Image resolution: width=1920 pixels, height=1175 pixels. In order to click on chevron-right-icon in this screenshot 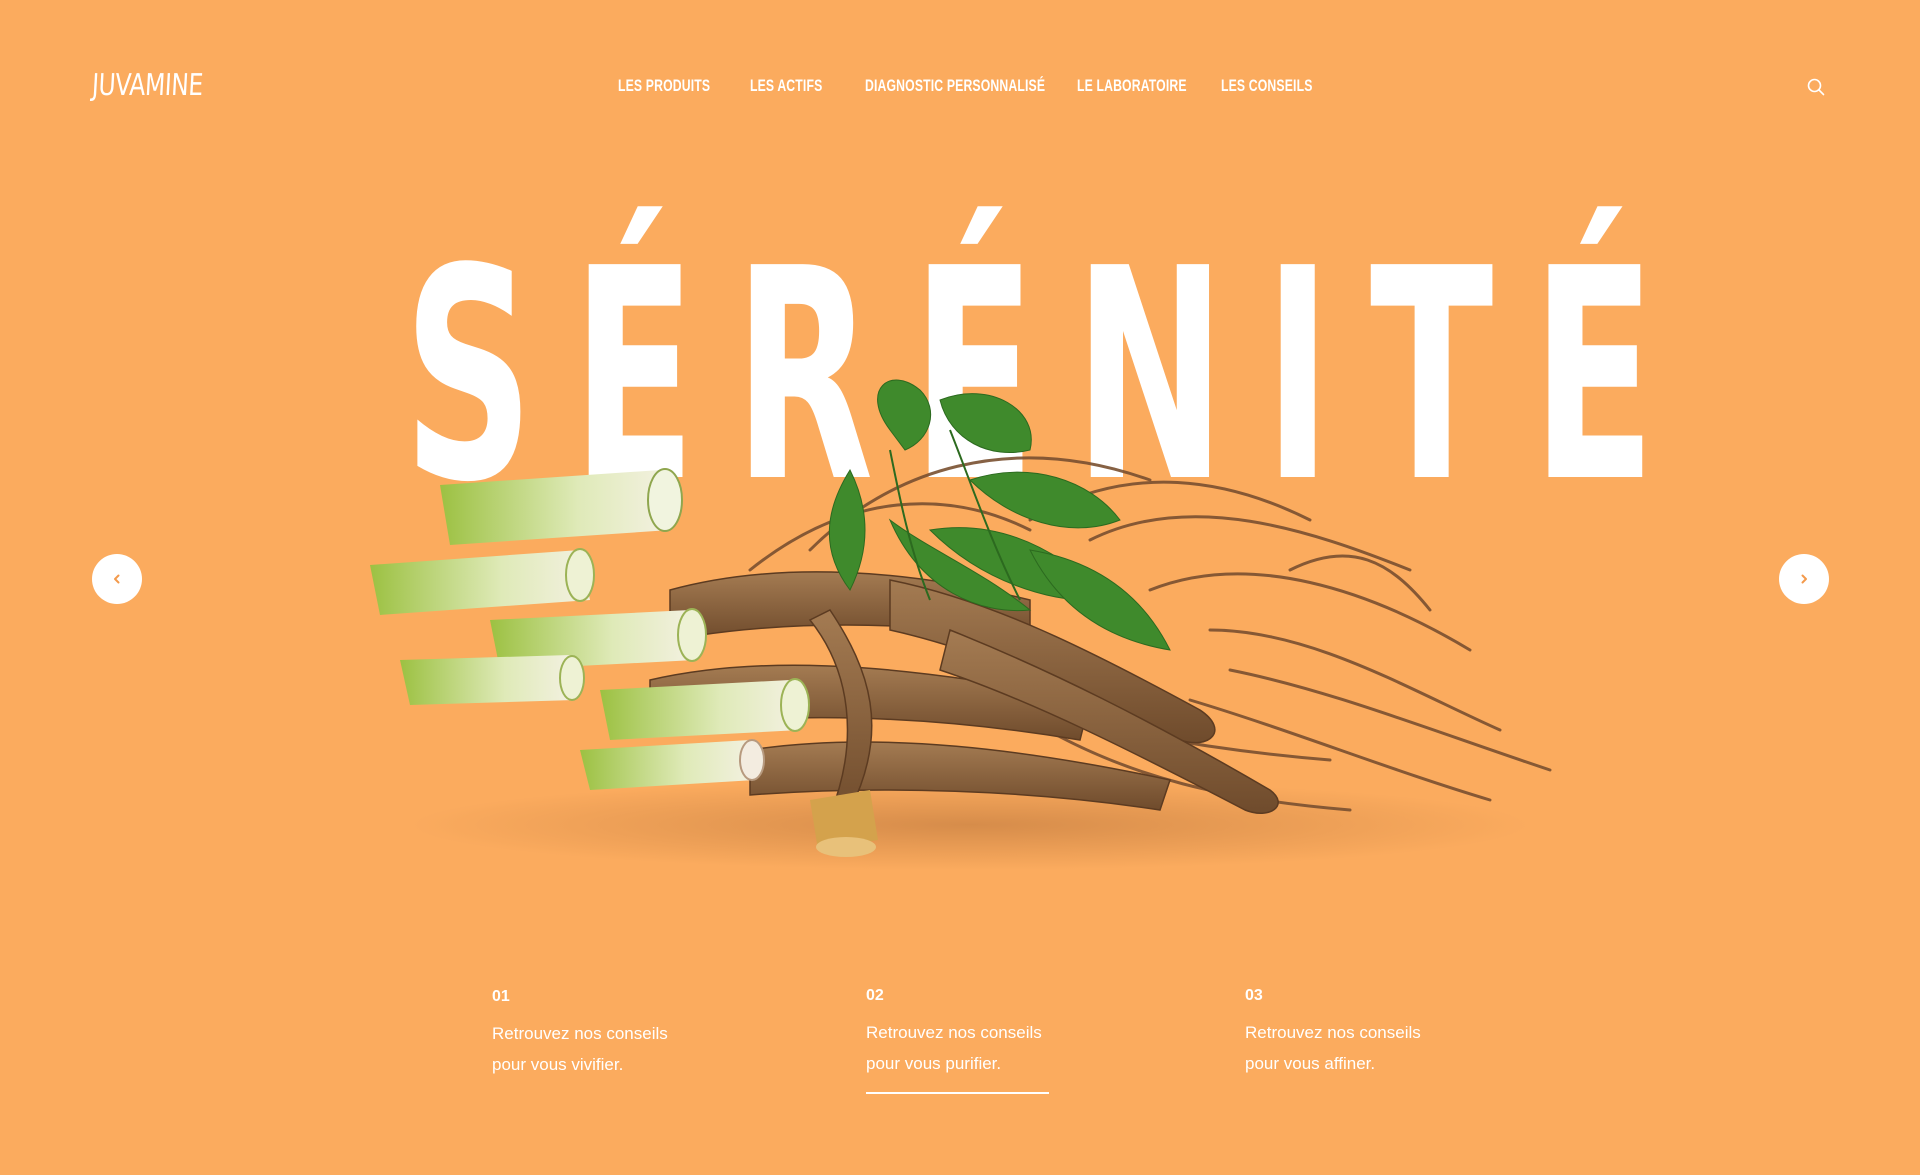, I will do `click(1804, 579)`.